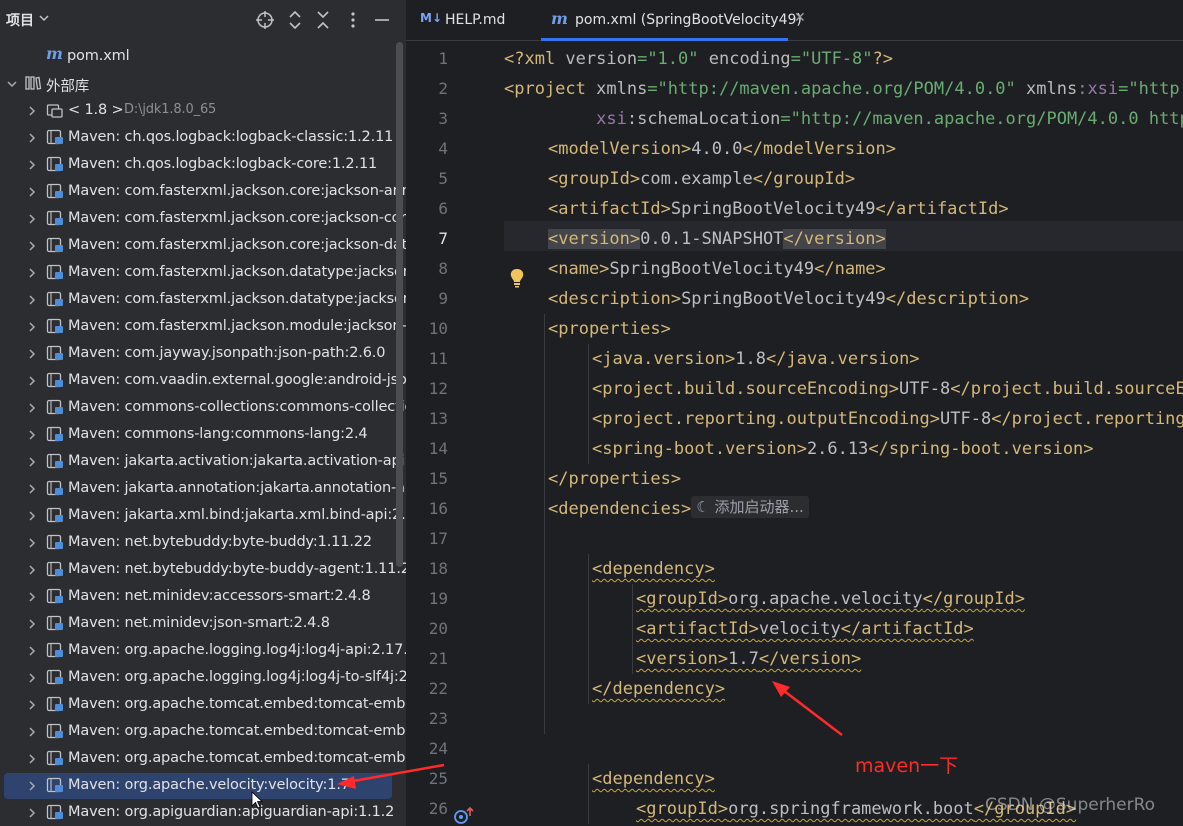 This screenshot has height=826, width=1183. What do you see at coordinates (830, 599) in the screenshot?
I see `code-line: <groupId>org.apache.velocity</groupId>` at bounding box center [830, 599].